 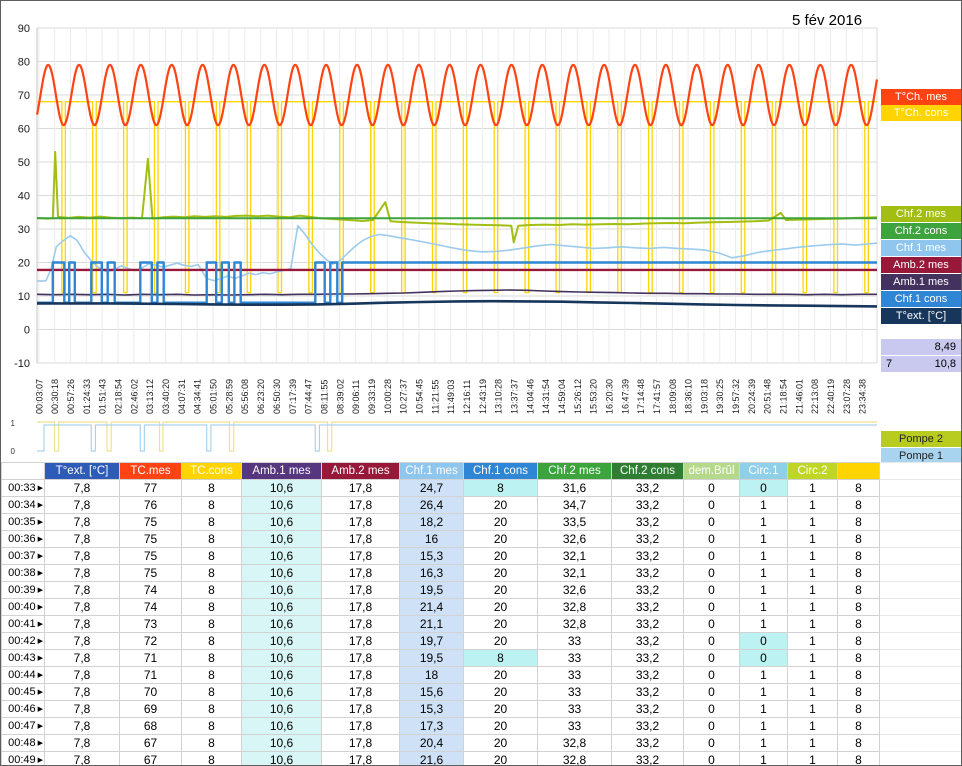 What do you see at coordinates (150, 709) in the screenshot?
I see `data-cell: 69` at bounding box center [150, 709].